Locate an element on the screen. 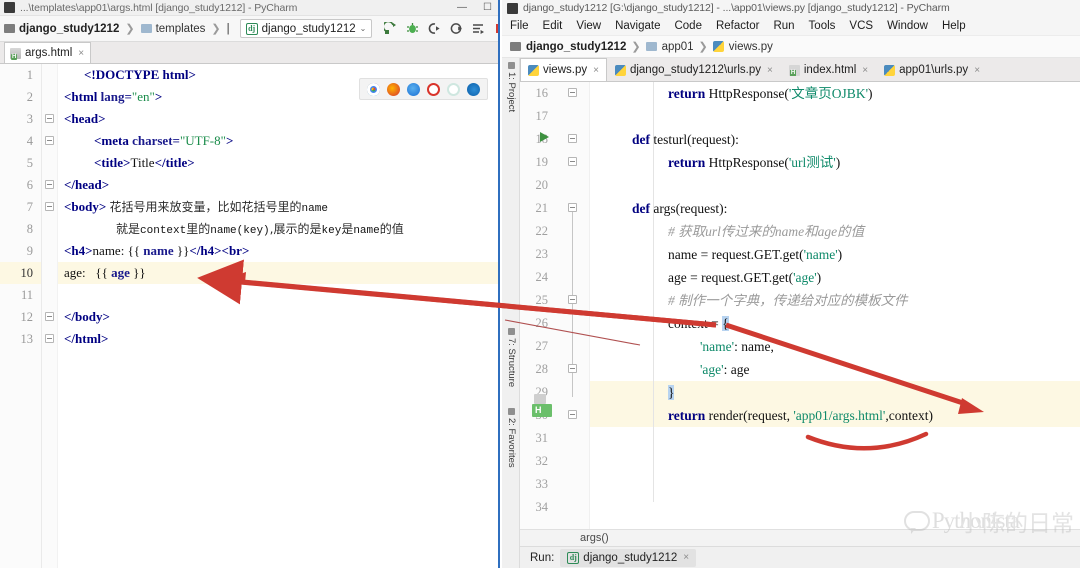 This screenshot has height=568, width=1080. tab-label: args.html is located at coordinates (49, 53).